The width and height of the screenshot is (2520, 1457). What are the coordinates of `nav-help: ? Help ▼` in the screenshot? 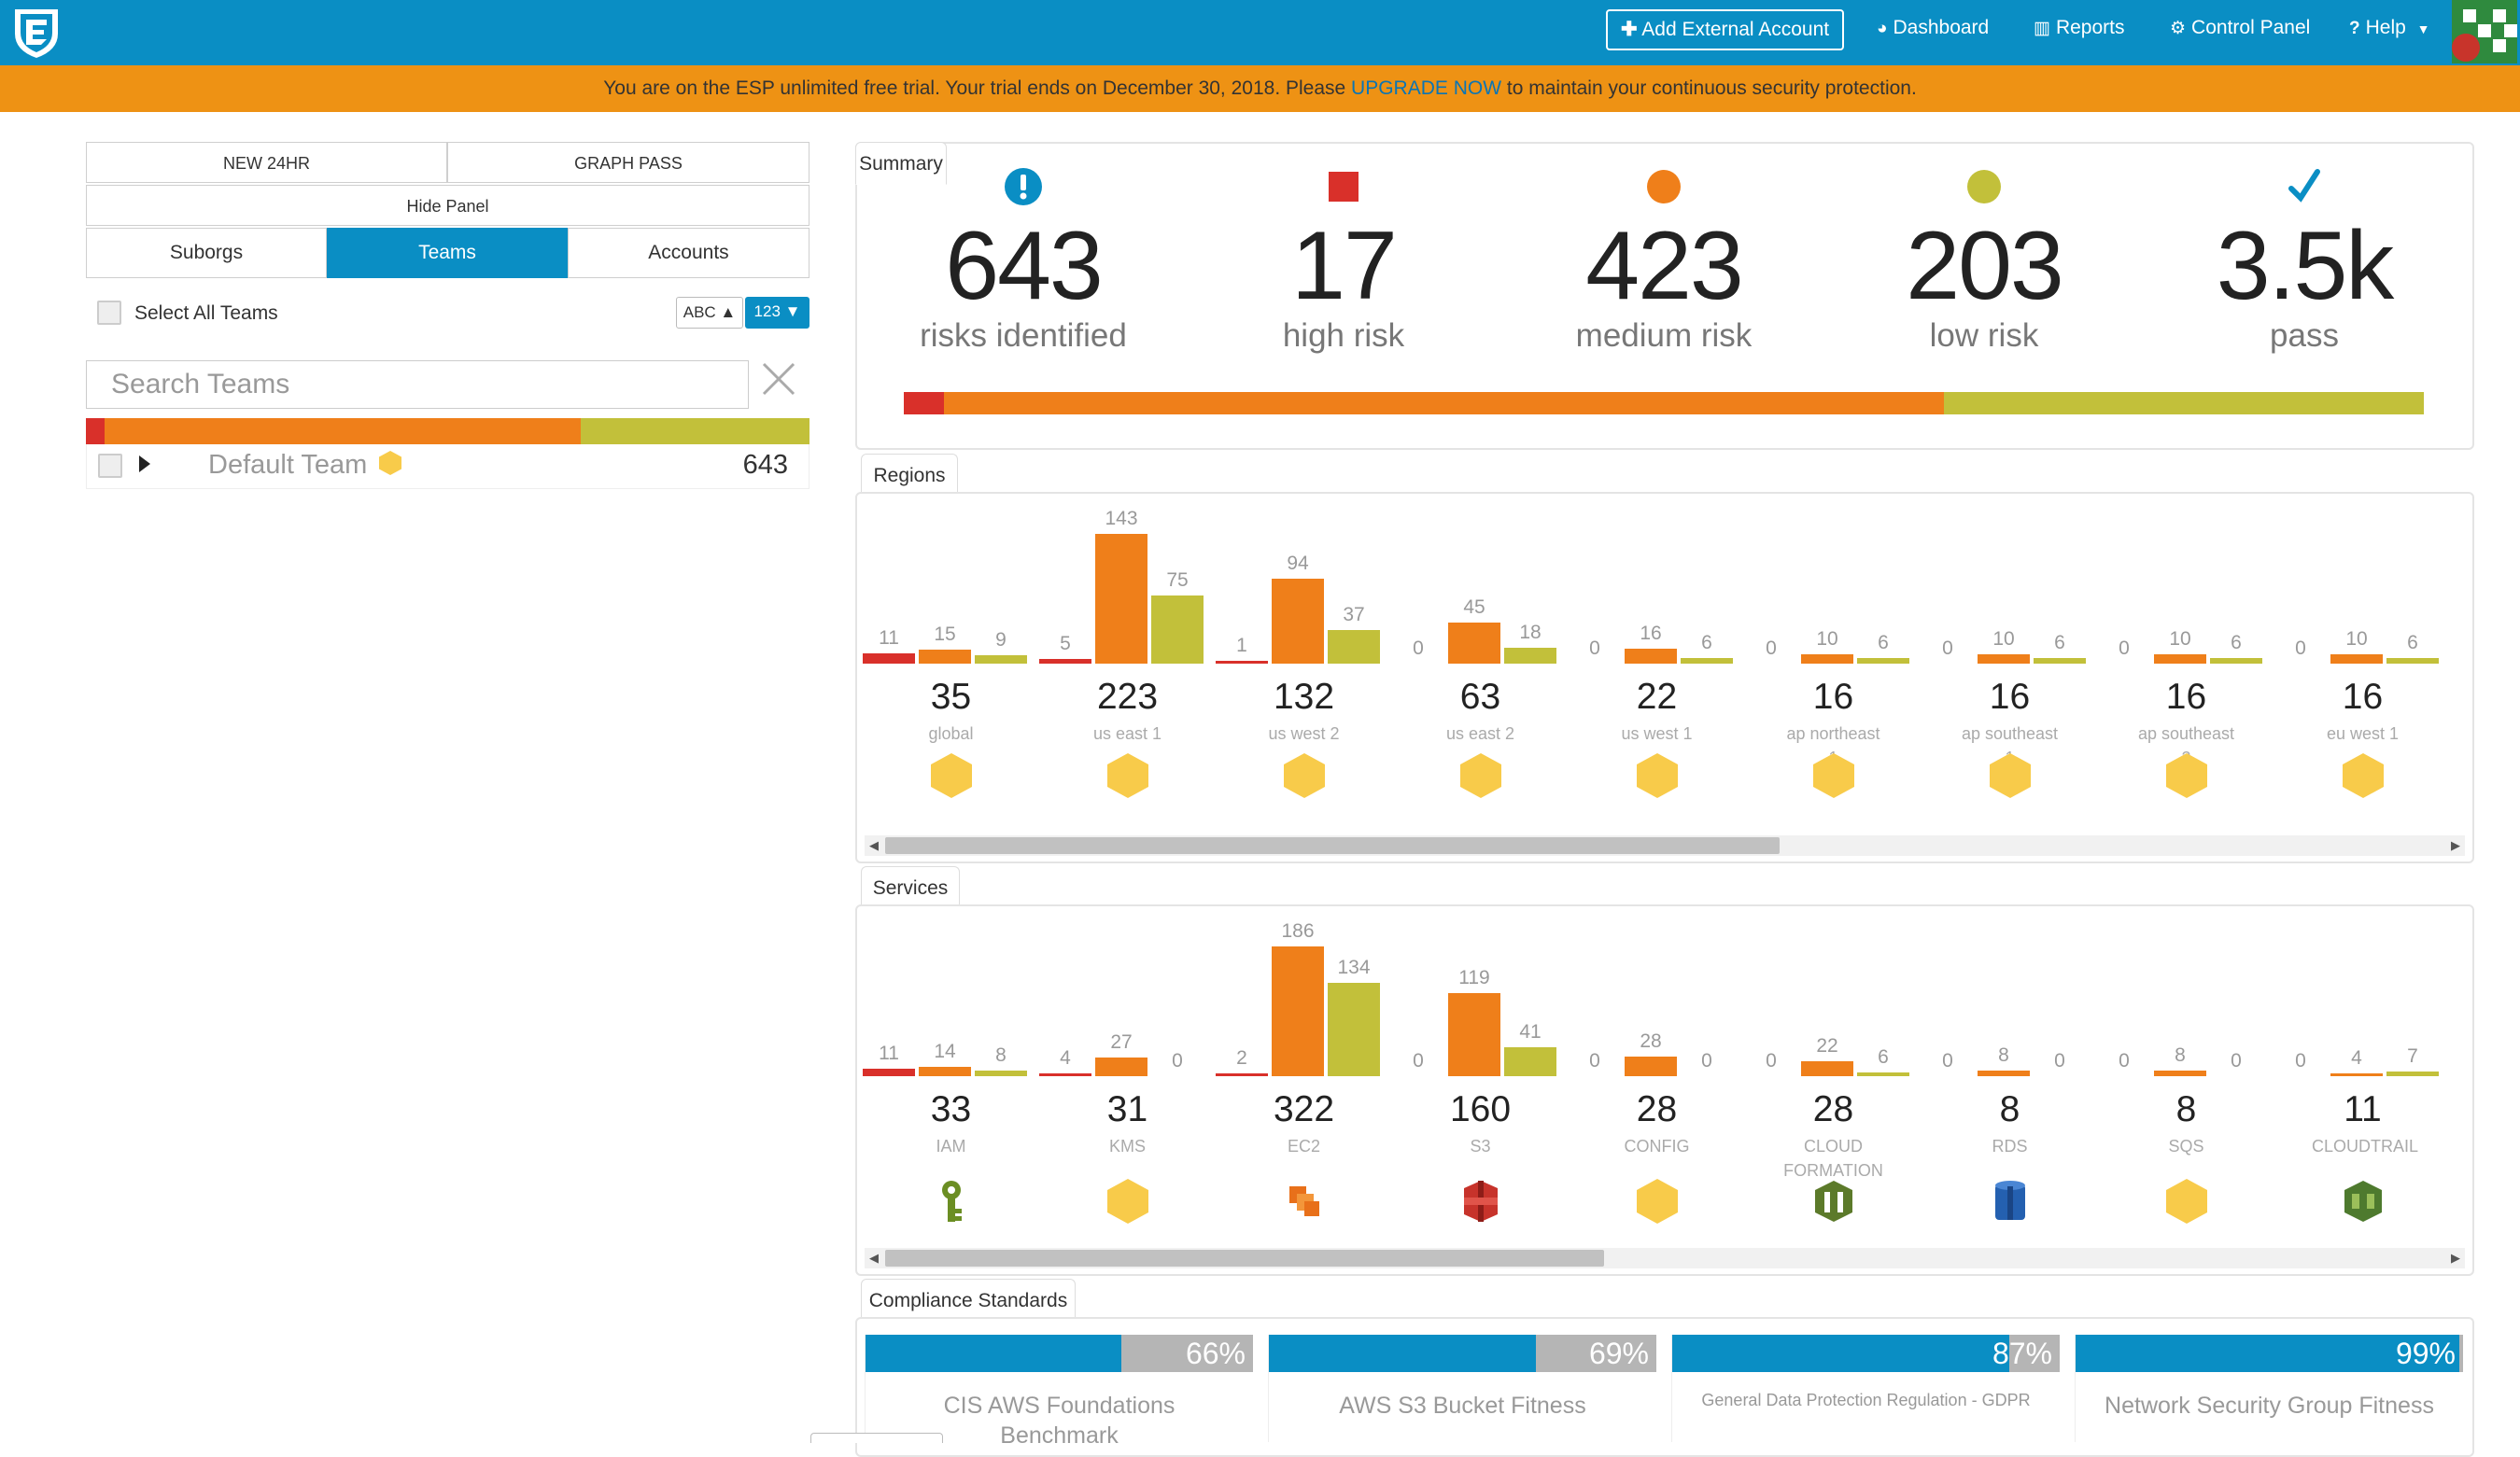 It's located at (2389, 28).